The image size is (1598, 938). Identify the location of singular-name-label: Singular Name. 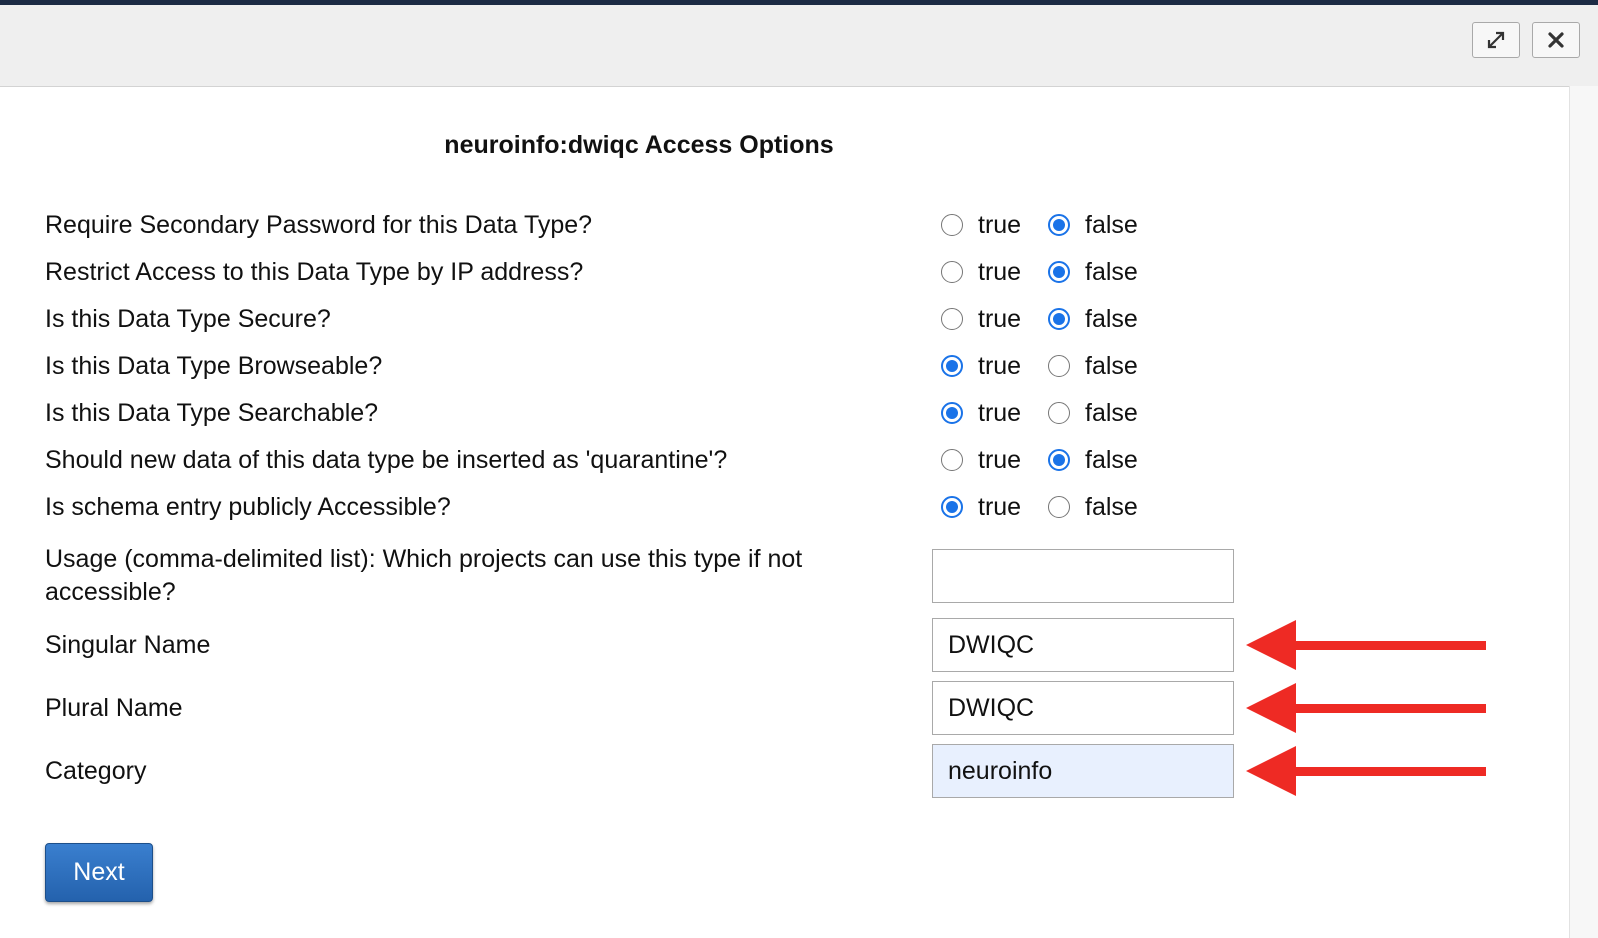
(128, 645).